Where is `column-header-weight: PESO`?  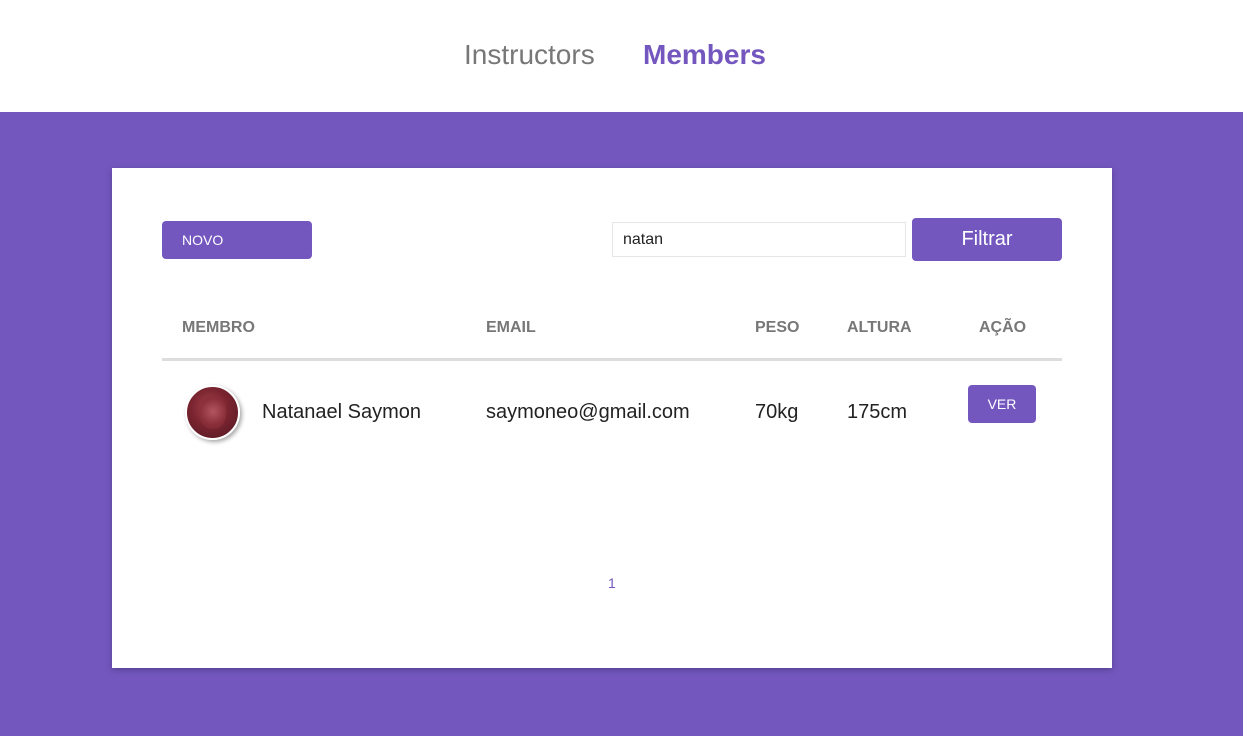
column-header-weight: PESO is located at coordinates (777, 327).